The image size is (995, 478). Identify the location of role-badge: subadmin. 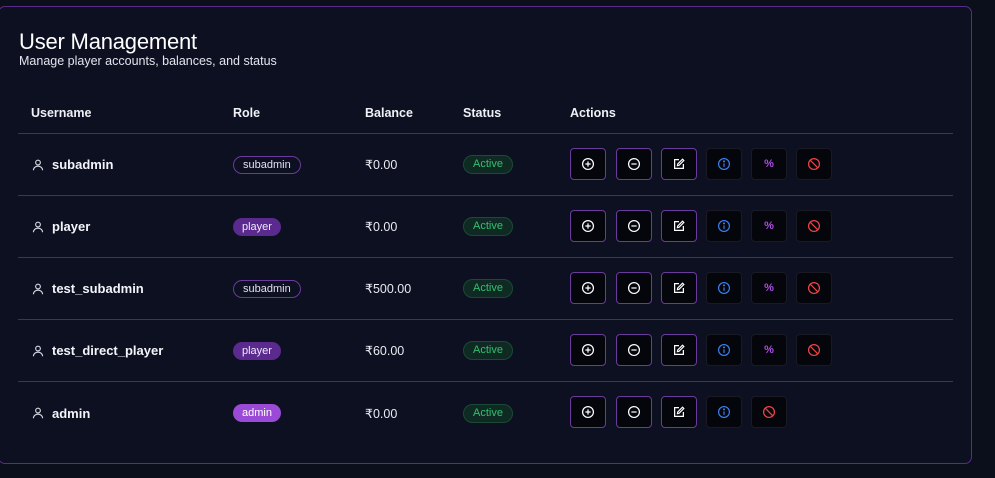
(267, 164).